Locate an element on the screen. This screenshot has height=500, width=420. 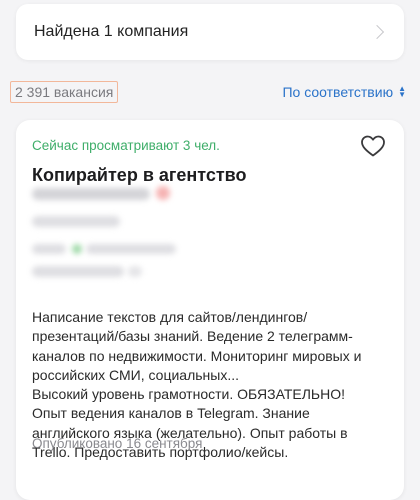
heart-icon is located at coordinates (373, 146).